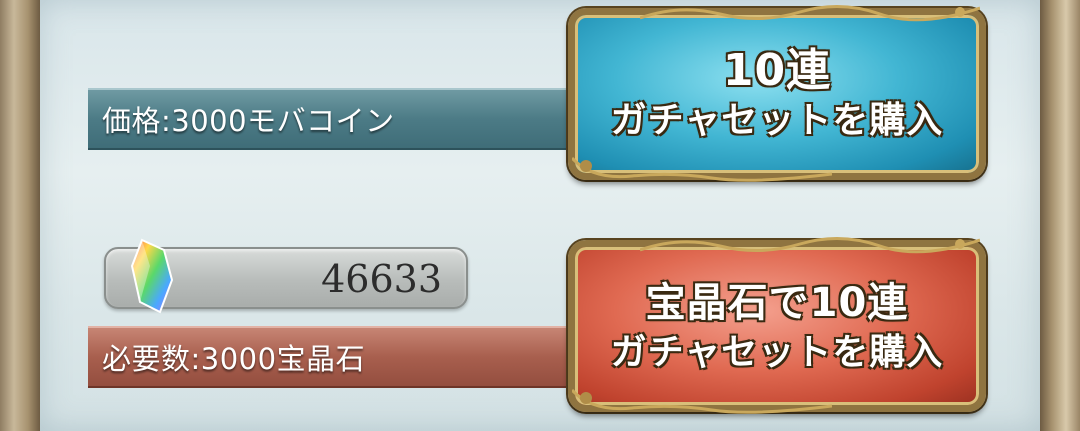  I want to click on buy-coin-button-line1: 10連, so click(777, 70).